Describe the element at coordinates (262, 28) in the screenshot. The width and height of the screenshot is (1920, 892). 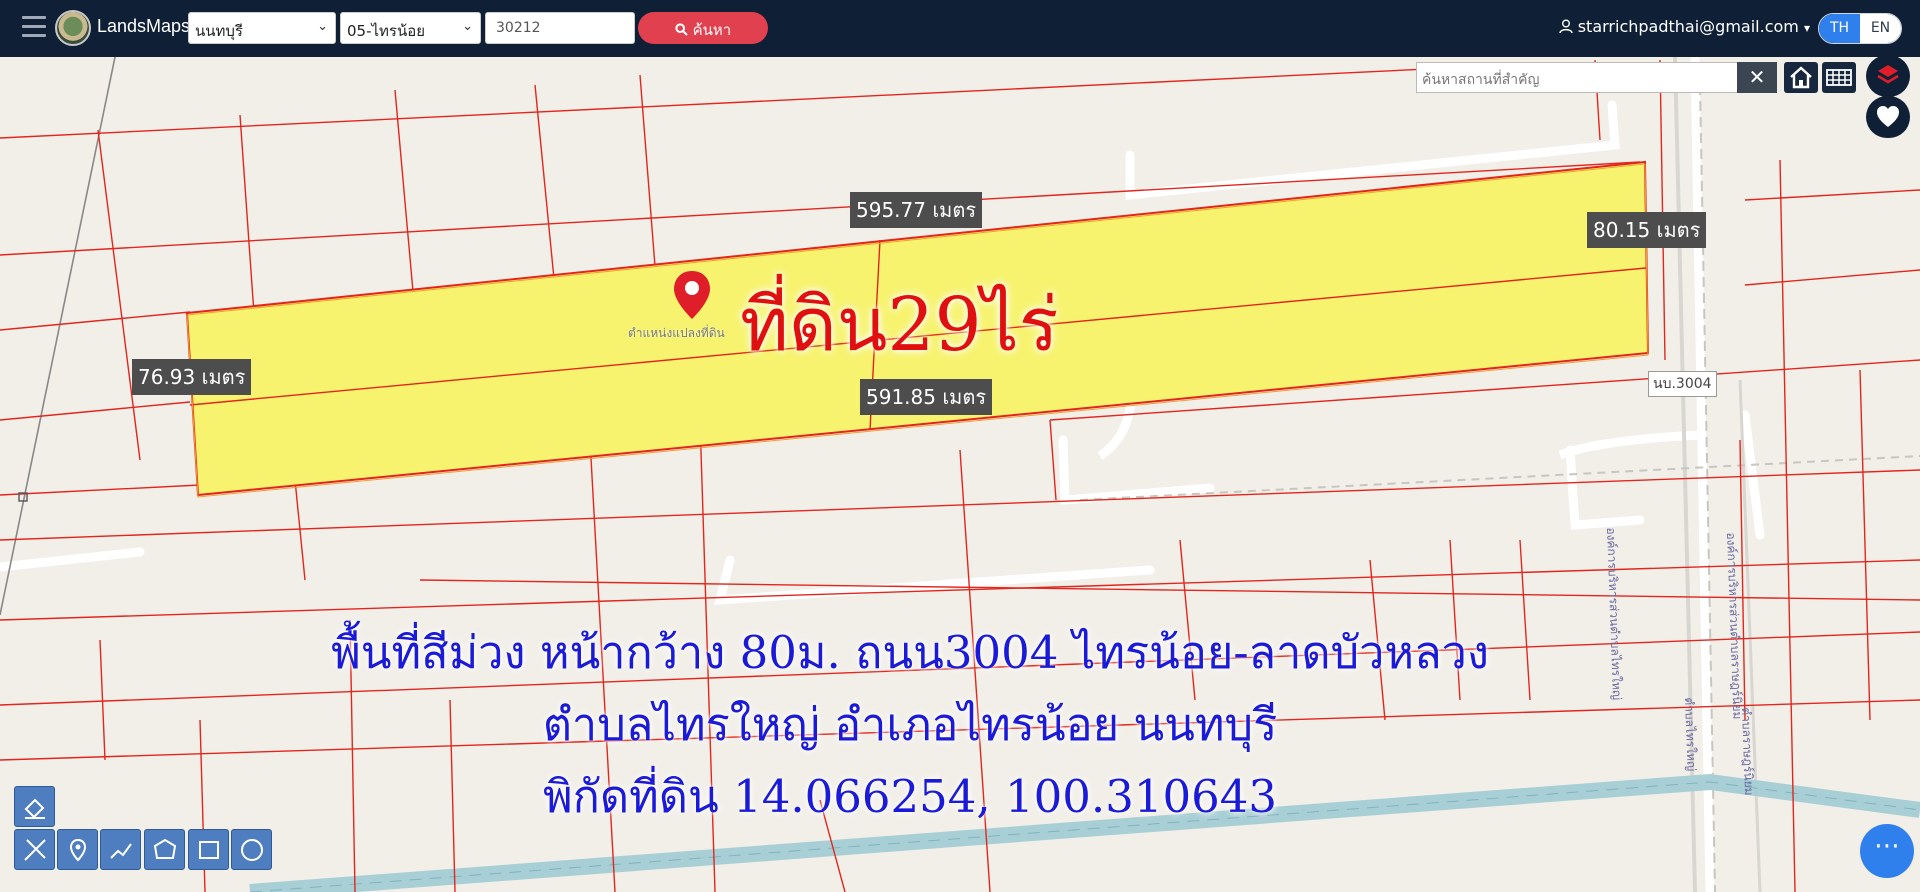
I see `province-select: นนทบุรี ⌄` at that location.